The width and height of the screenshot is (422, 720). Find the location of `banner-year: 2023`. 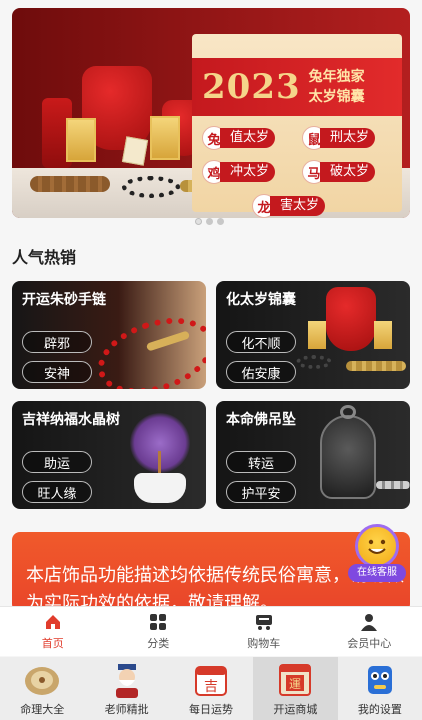

banner-year: 2023 is located at coordinates (251, 87).